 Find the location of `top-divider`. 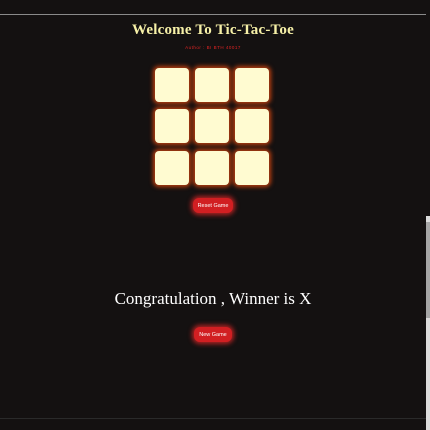

top-divider is located at coordinates (213, 14).